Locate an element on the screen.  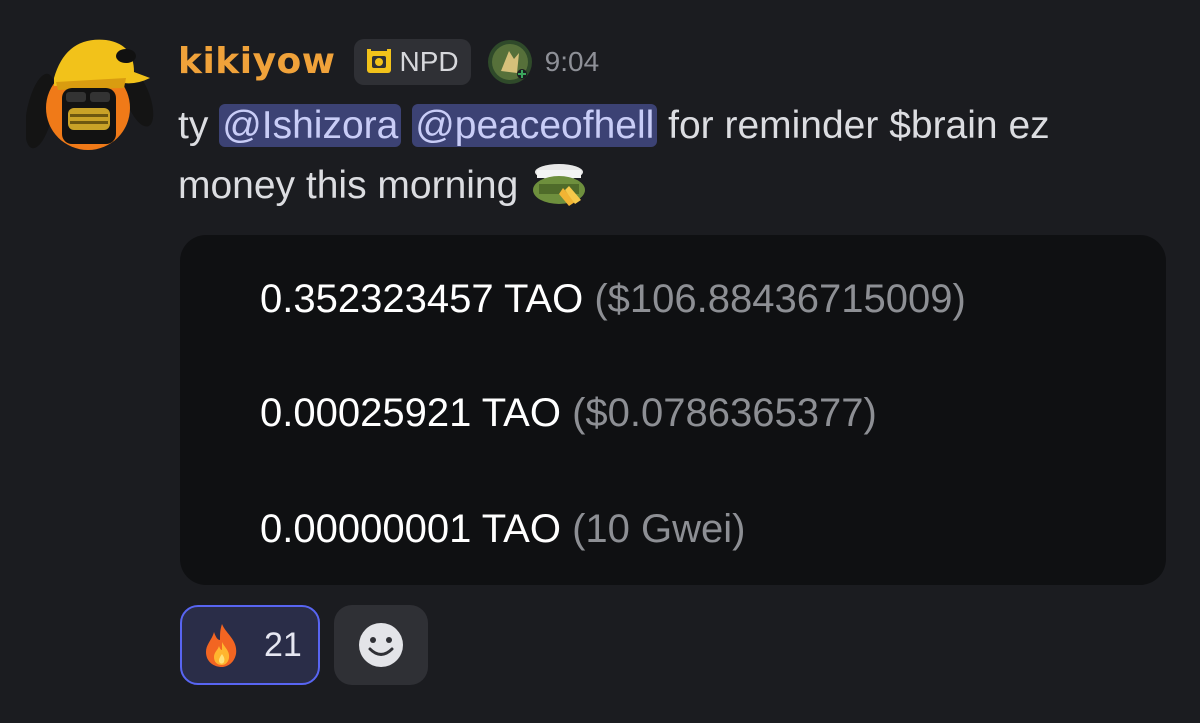
add-reaction-button is located at coordinates (381, 645).